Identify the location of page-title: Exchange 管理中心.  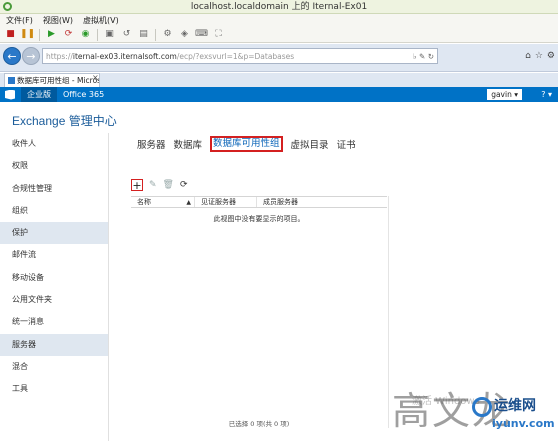
(64, 121).